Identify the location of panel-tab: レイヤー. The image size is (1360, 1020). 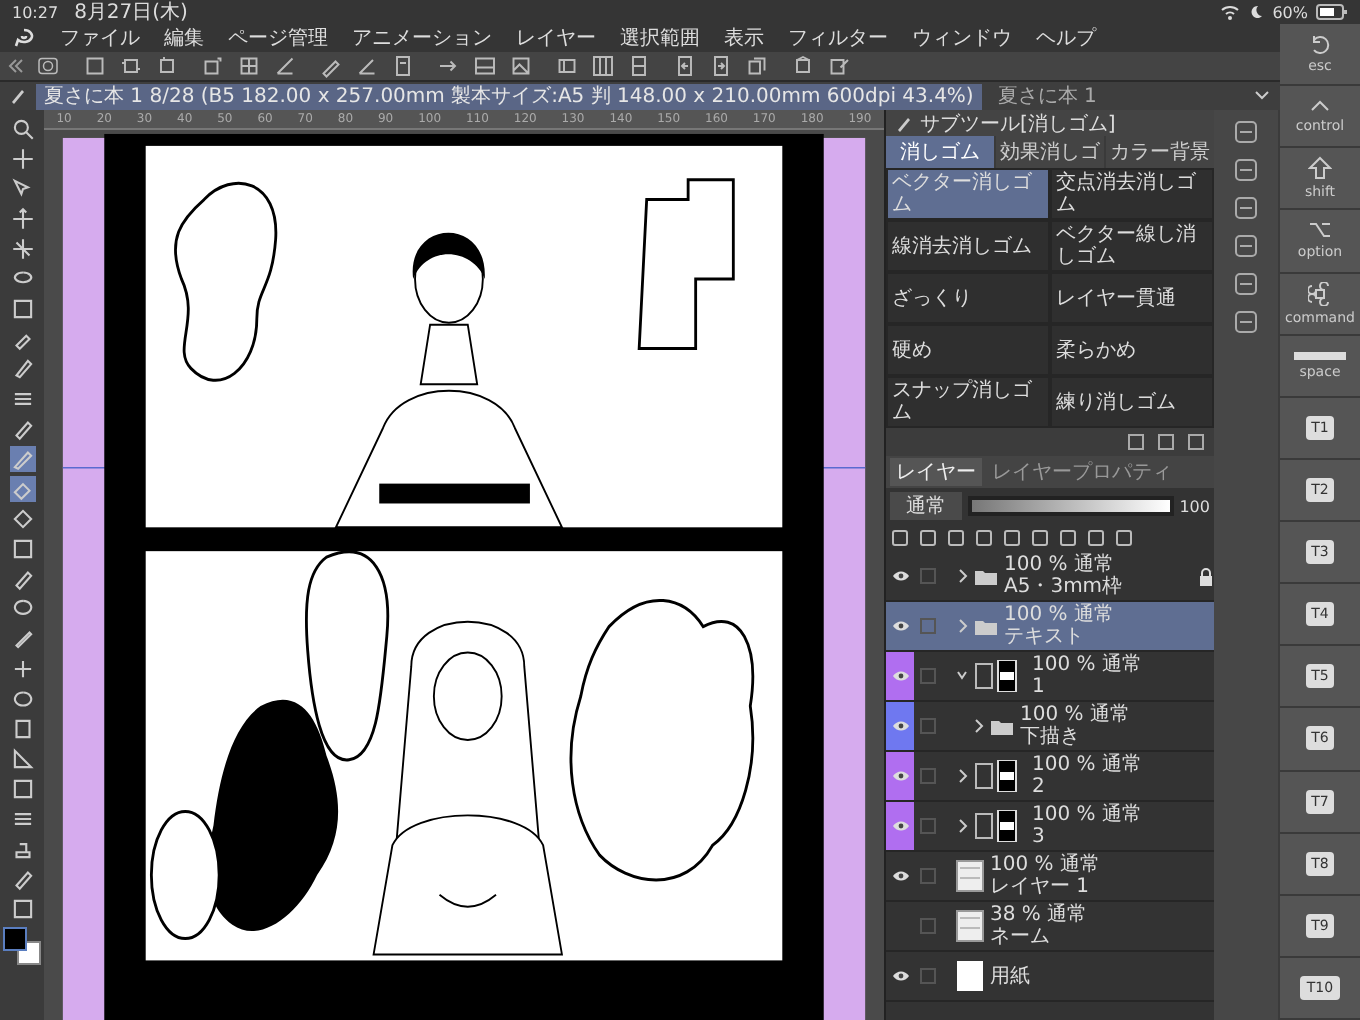
(936, 472).